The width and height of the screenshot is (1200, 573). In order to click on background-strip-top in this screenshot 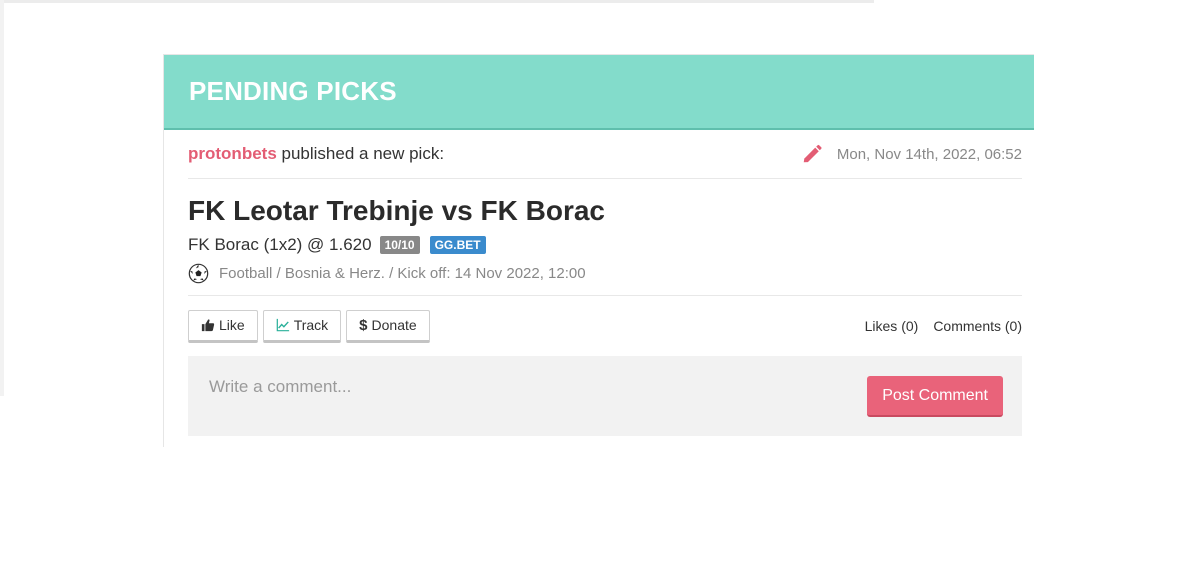, I will do `click(437, 1)`.